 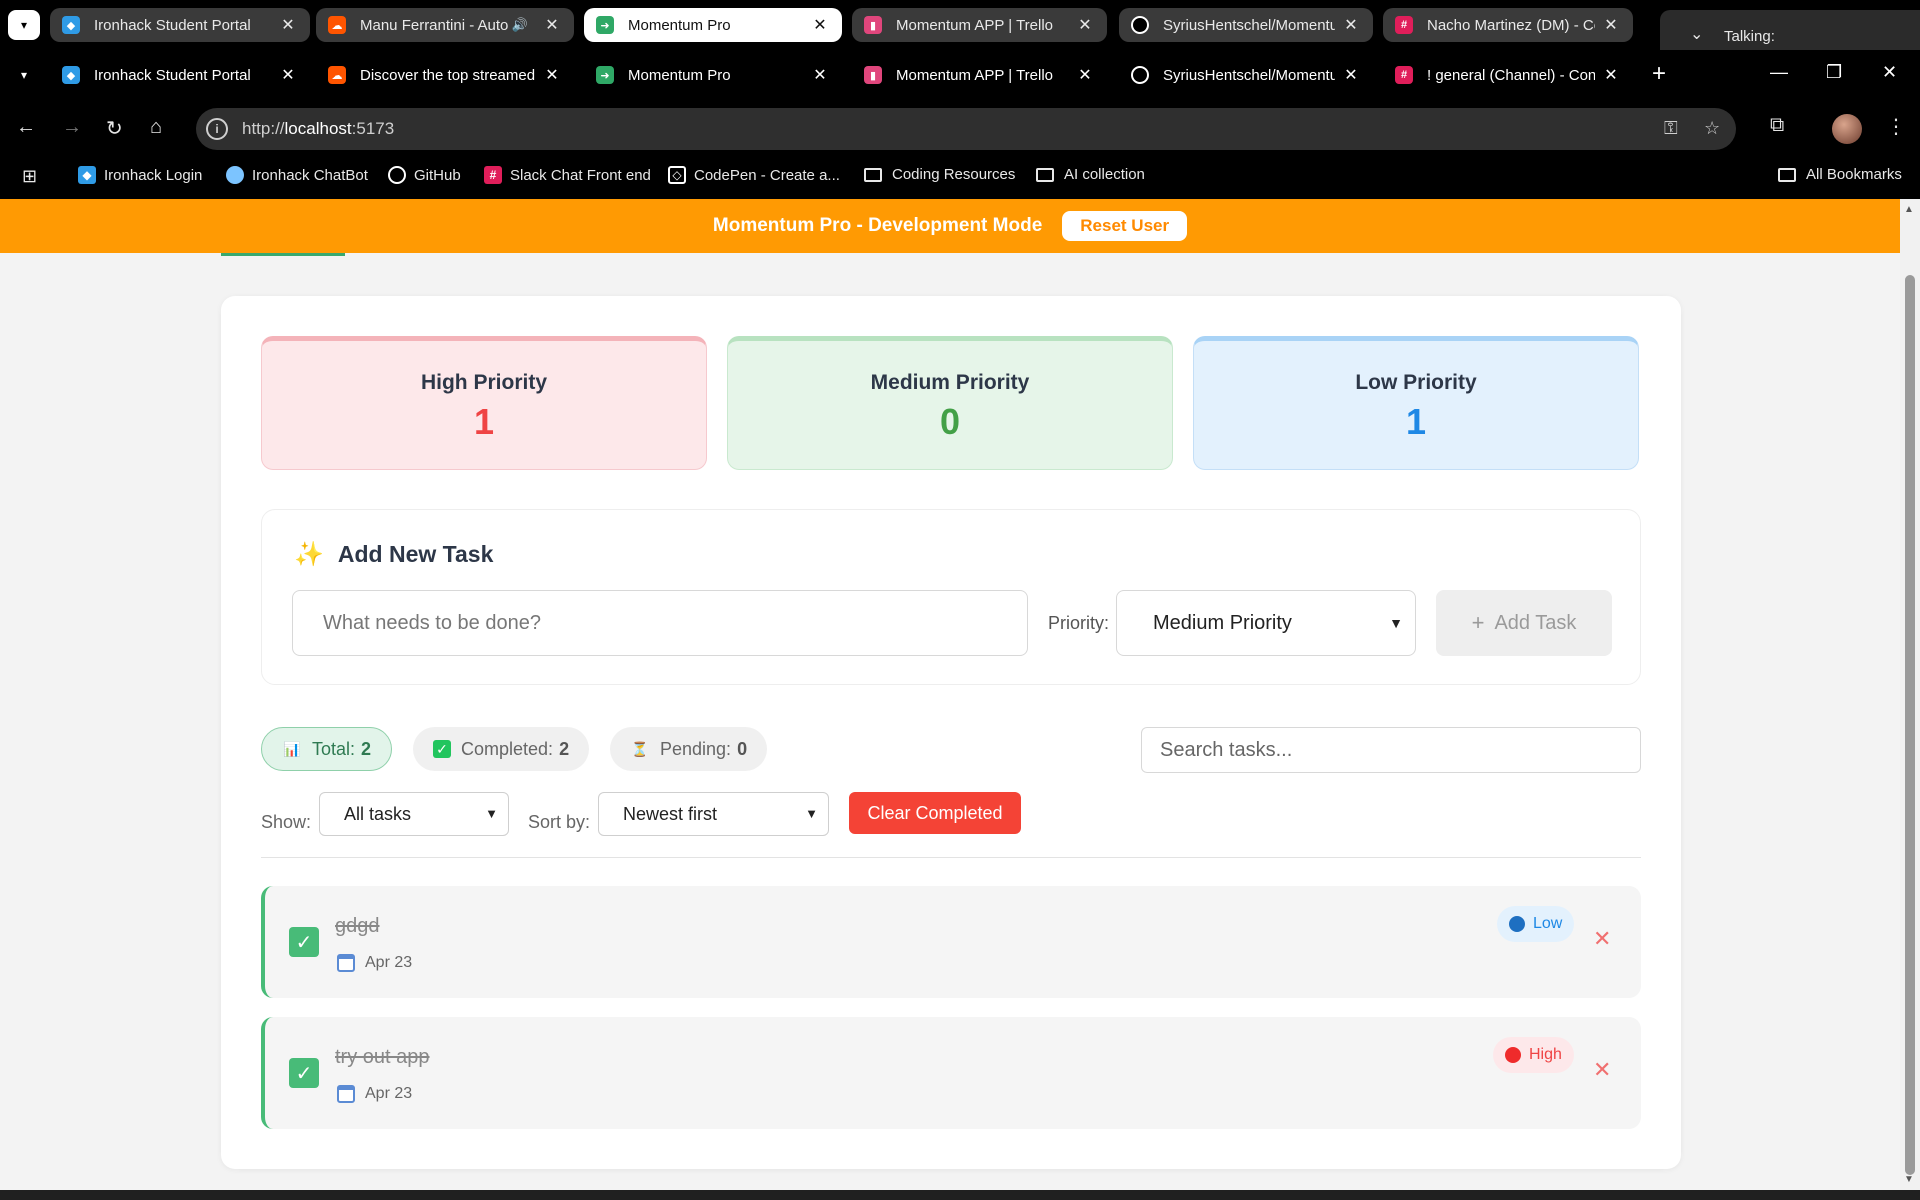 What do you see at coordinates (309, 554) in the screenshot?
I see `sparkles-icon: ✨` at bounding box center [309, 554].